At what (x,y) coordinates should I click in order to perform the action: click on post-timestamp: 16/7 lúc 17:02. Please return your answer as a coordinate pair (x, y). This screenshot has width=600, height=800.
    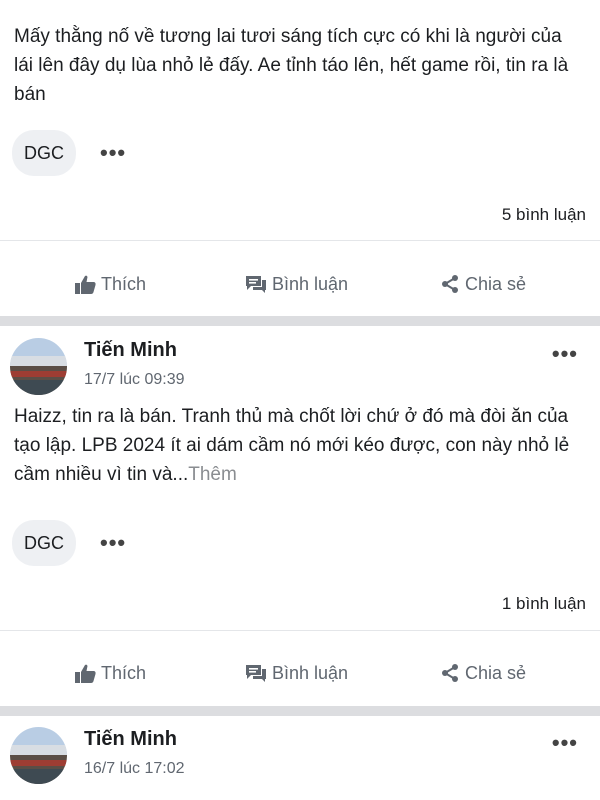
    Looking at the image, I should click on (134, 769).